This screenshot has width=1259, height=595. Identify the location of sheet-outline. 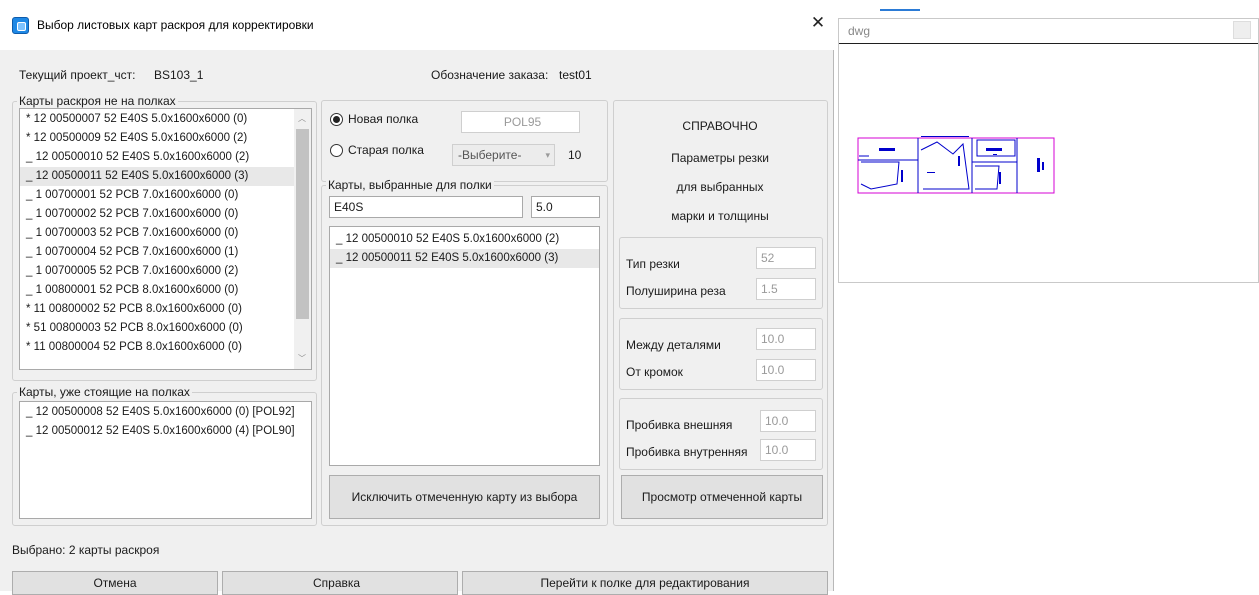
(956, 165).